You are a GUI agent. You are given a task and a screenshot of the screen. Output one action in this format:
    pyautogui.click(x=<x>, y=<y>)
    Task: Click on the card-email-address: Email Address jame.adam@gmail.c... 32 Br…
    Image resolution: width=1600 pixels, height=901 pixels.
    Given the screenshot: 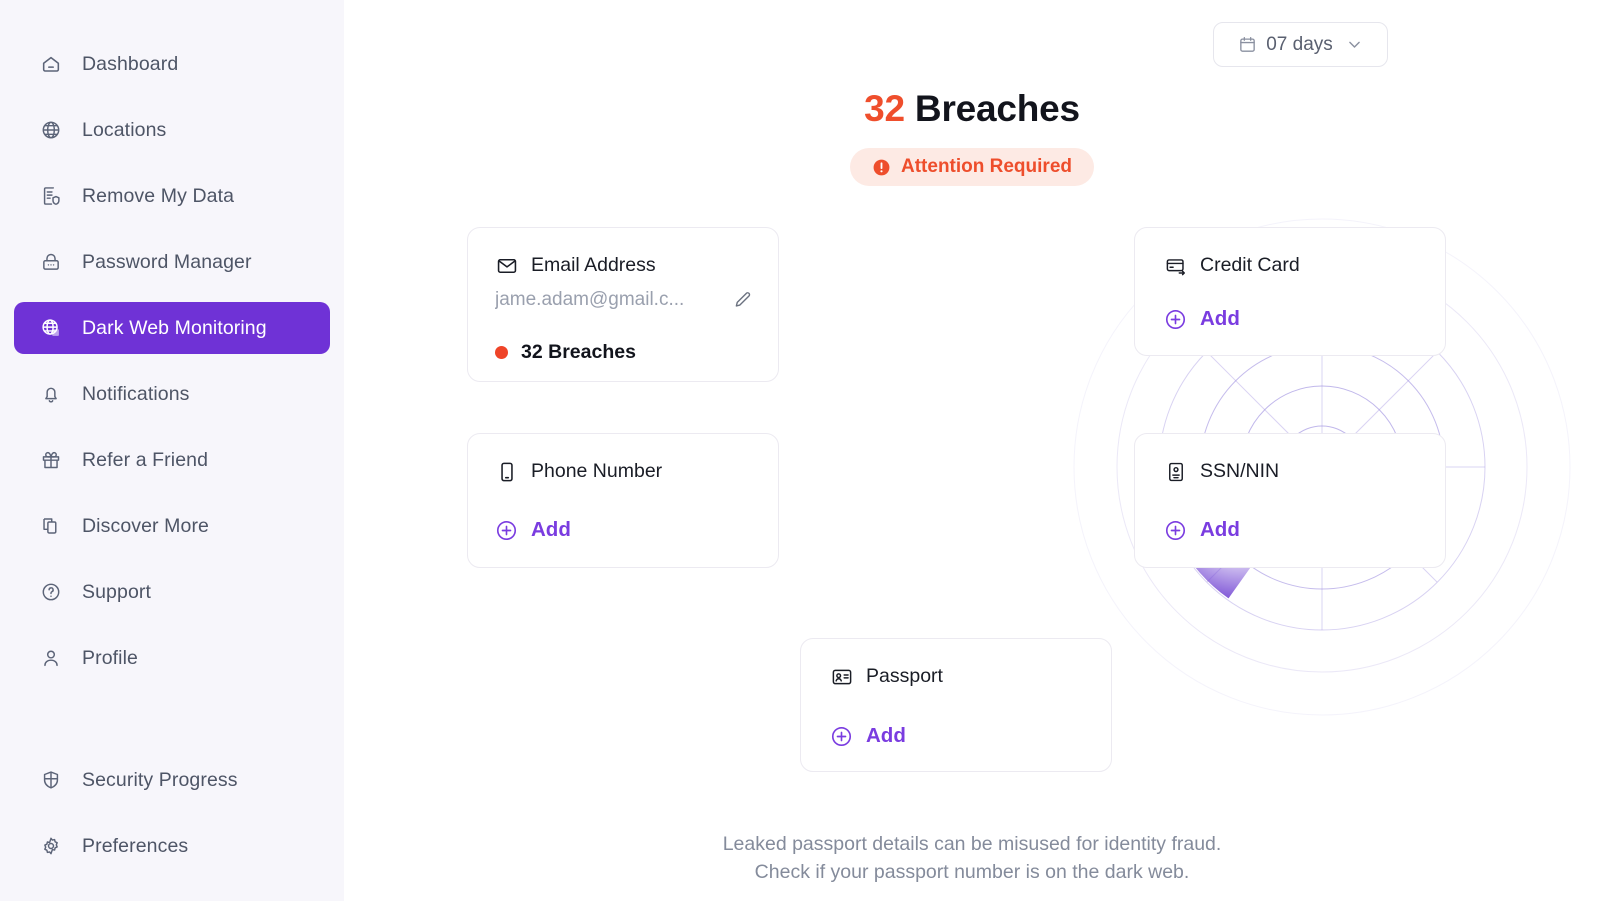 What is the action you would take?
    pyautogui.click(x=623, y=304)
    